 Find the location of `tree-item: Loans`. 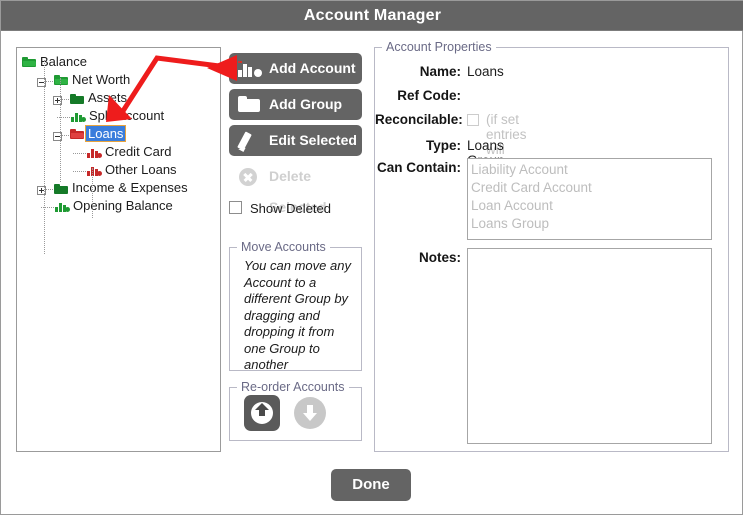

tree-item: Loans is located at coordinates (118, 134).